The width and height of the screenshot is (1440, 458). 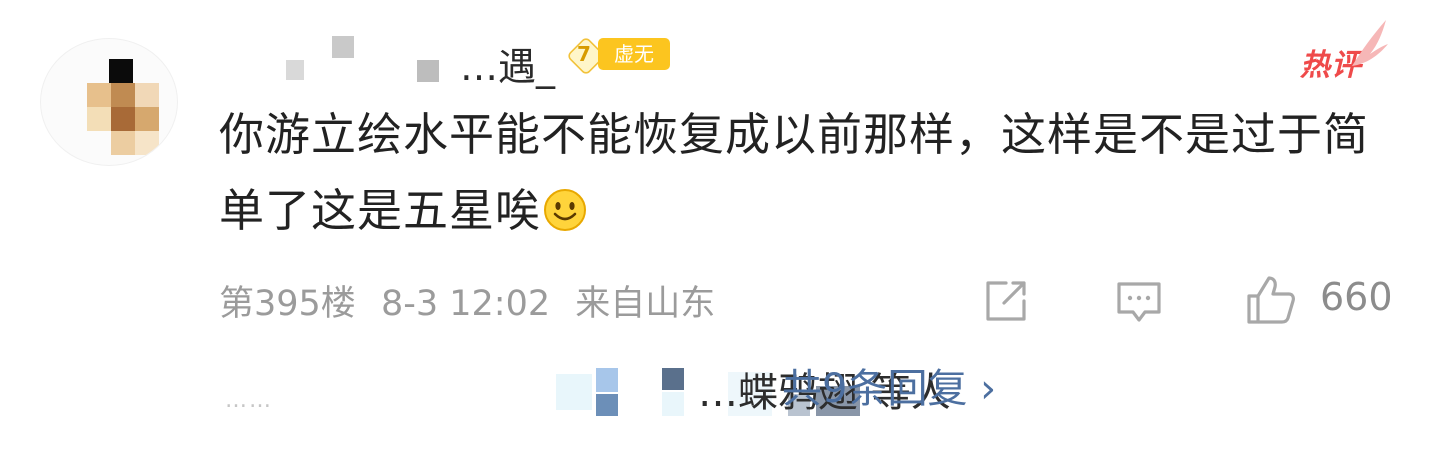 What do you see at coordinates (287, 304) in the screenshot?
I see `floor-number: 第395楼` at bounding box center [287, 304].